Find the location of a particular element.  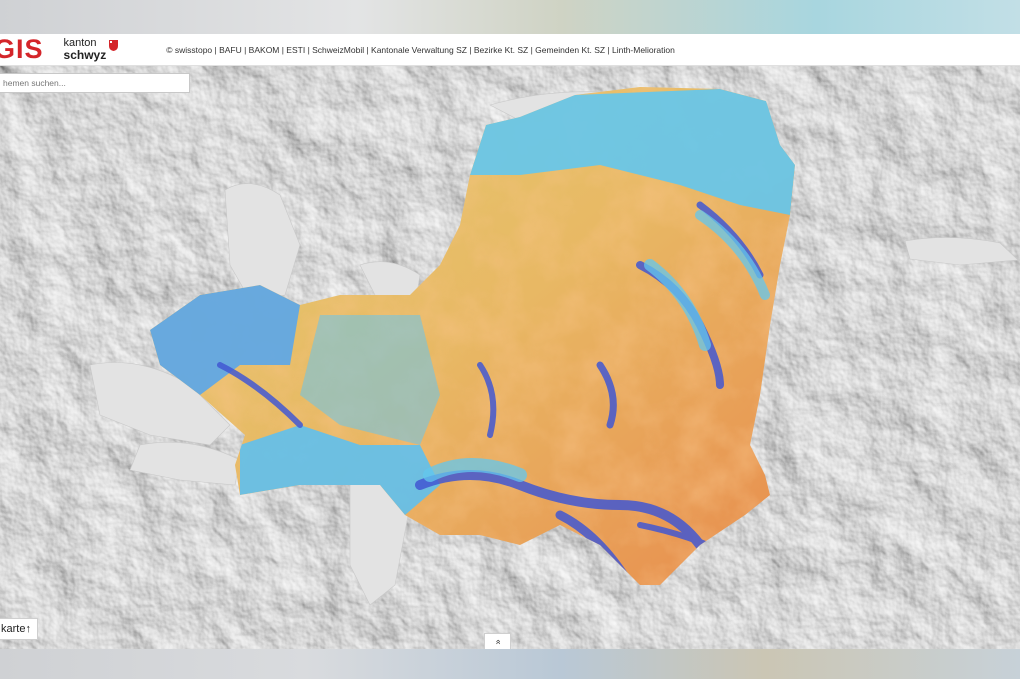

basemap-toggle-button: karte ↑ is located at coordinates (19, 629).